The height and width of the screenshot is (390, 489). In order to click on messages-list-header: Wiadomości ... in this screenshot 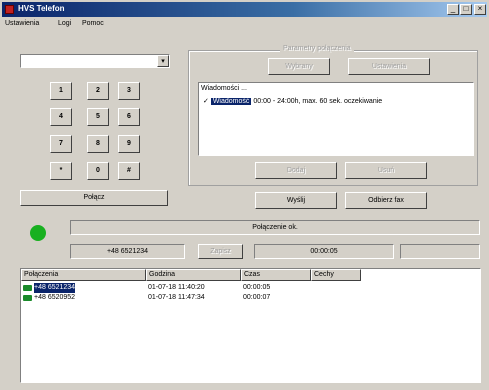, I will do `click(224, 88)`.